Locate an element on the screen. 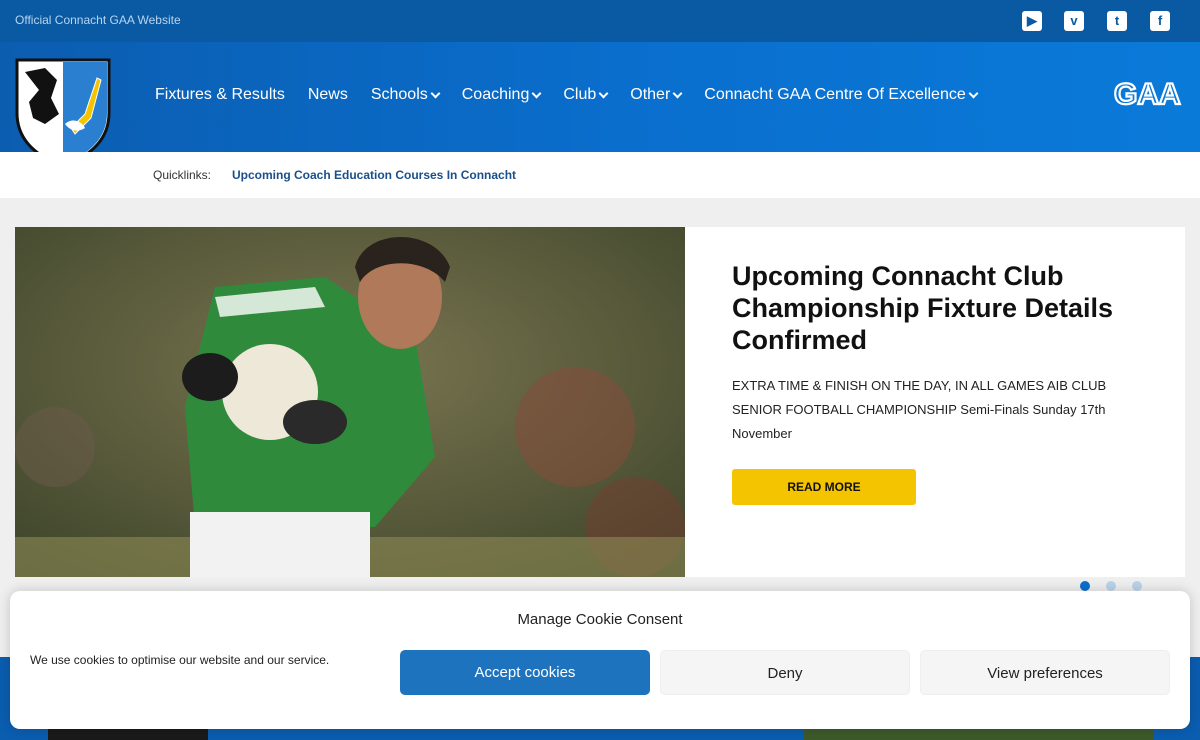  gaa-logo-text: GAA is located at coordinates (1147, 93).